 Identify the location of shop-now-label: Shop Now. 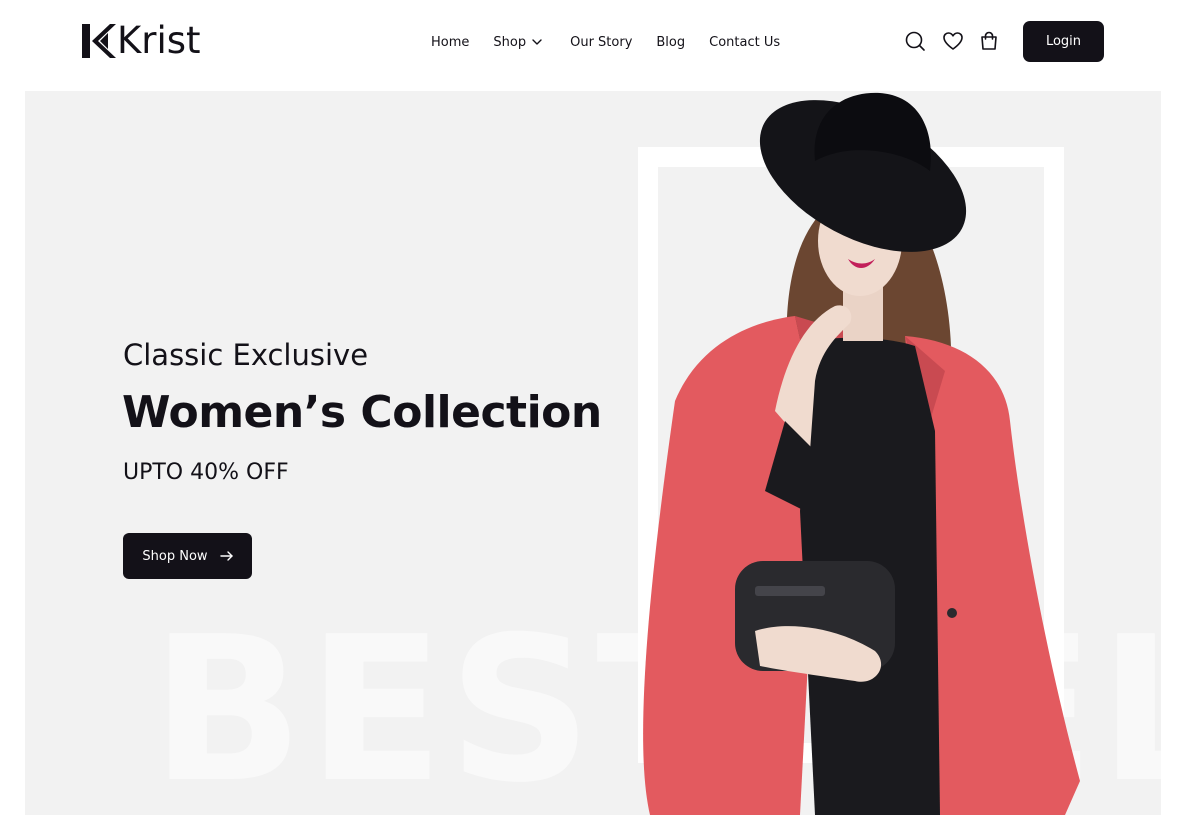
(175, 556).